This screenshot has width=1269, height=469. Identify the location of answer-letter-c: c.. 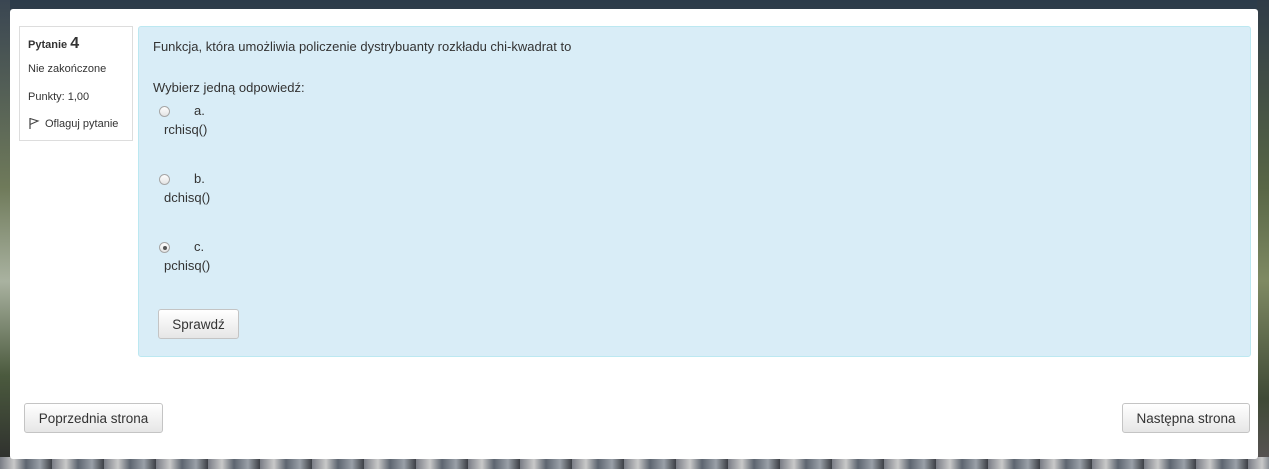
(199, 246).